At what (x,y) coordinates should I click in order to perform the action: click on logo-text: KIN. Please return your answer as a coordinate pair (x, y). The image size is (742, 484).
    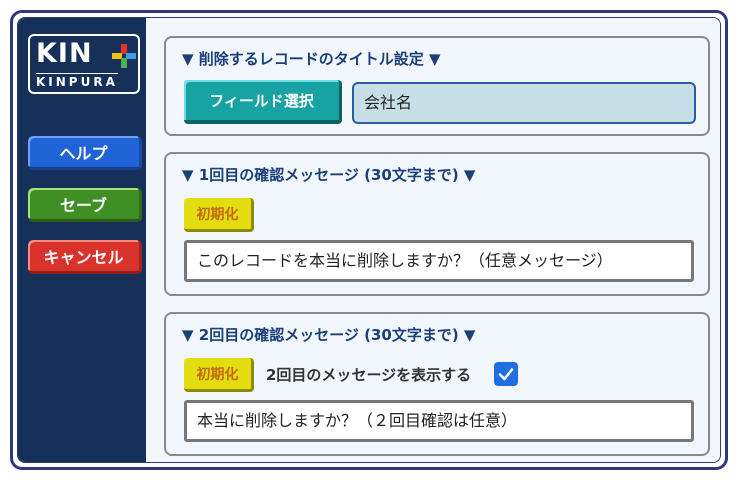
    Looking at the image, I should click on (64, 53).